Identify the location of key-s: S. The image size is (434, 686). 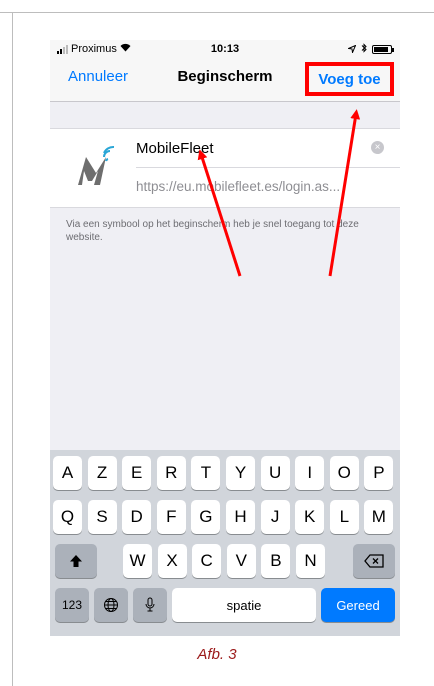
(102, 517).